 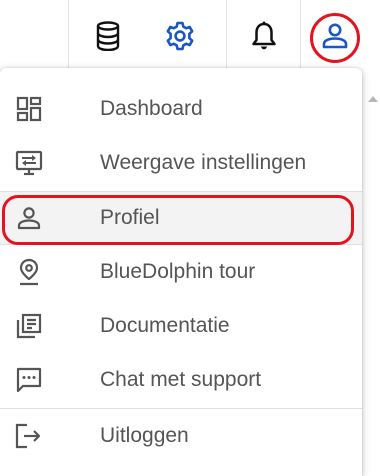 I want to click on menu-item-label: Documentatie, so click(x=165, y=325).